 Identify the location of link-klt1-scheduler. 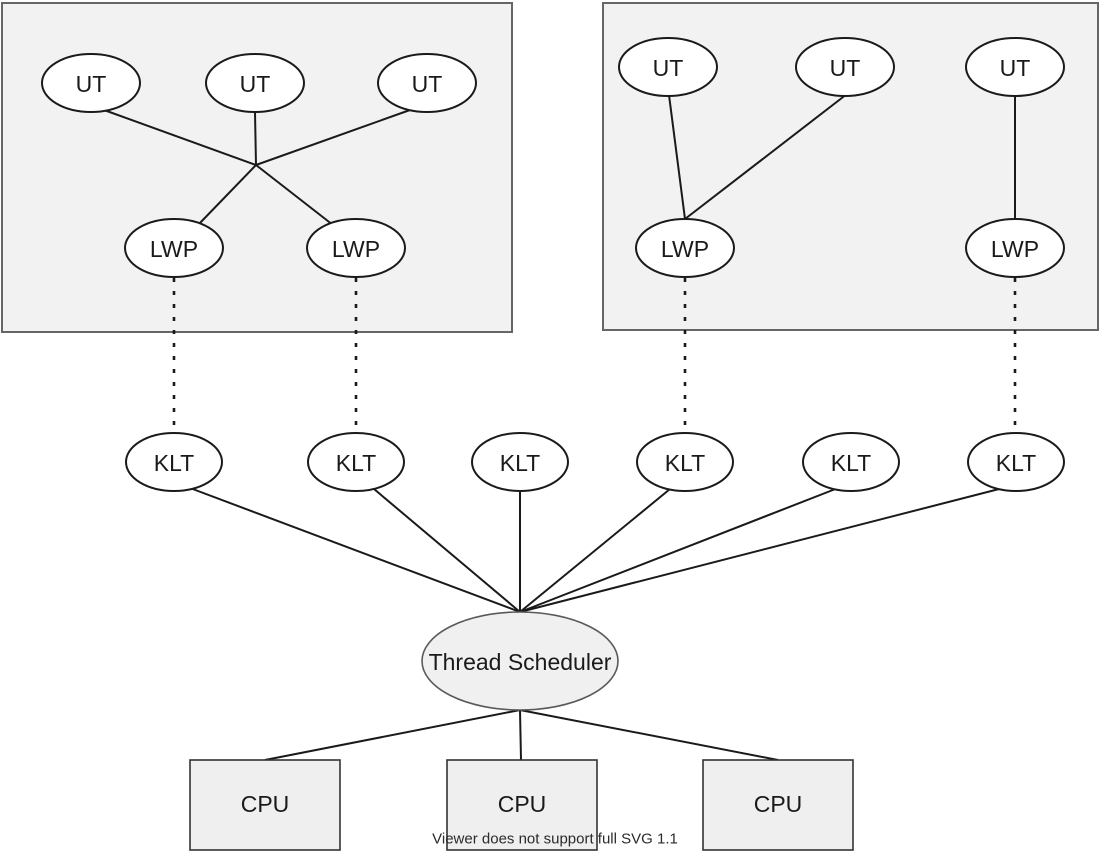
(355, 550).